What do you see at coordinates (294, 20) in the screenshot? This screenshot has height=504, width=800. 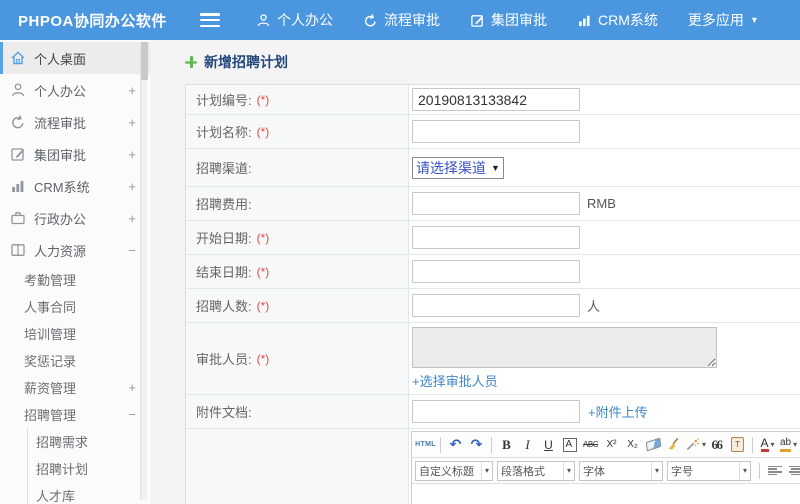 I see `nav-personal-office: 个人办公` at bounding box center [294, 20].